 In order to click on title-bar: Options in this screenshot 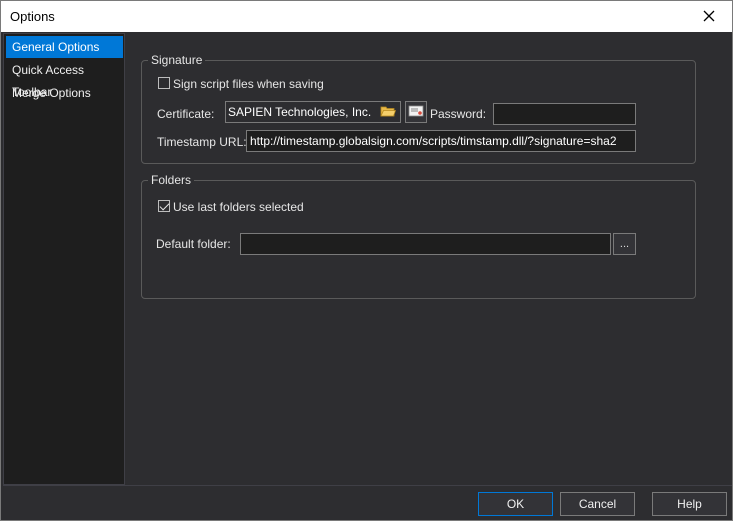, I will do `click(366, 16)`.